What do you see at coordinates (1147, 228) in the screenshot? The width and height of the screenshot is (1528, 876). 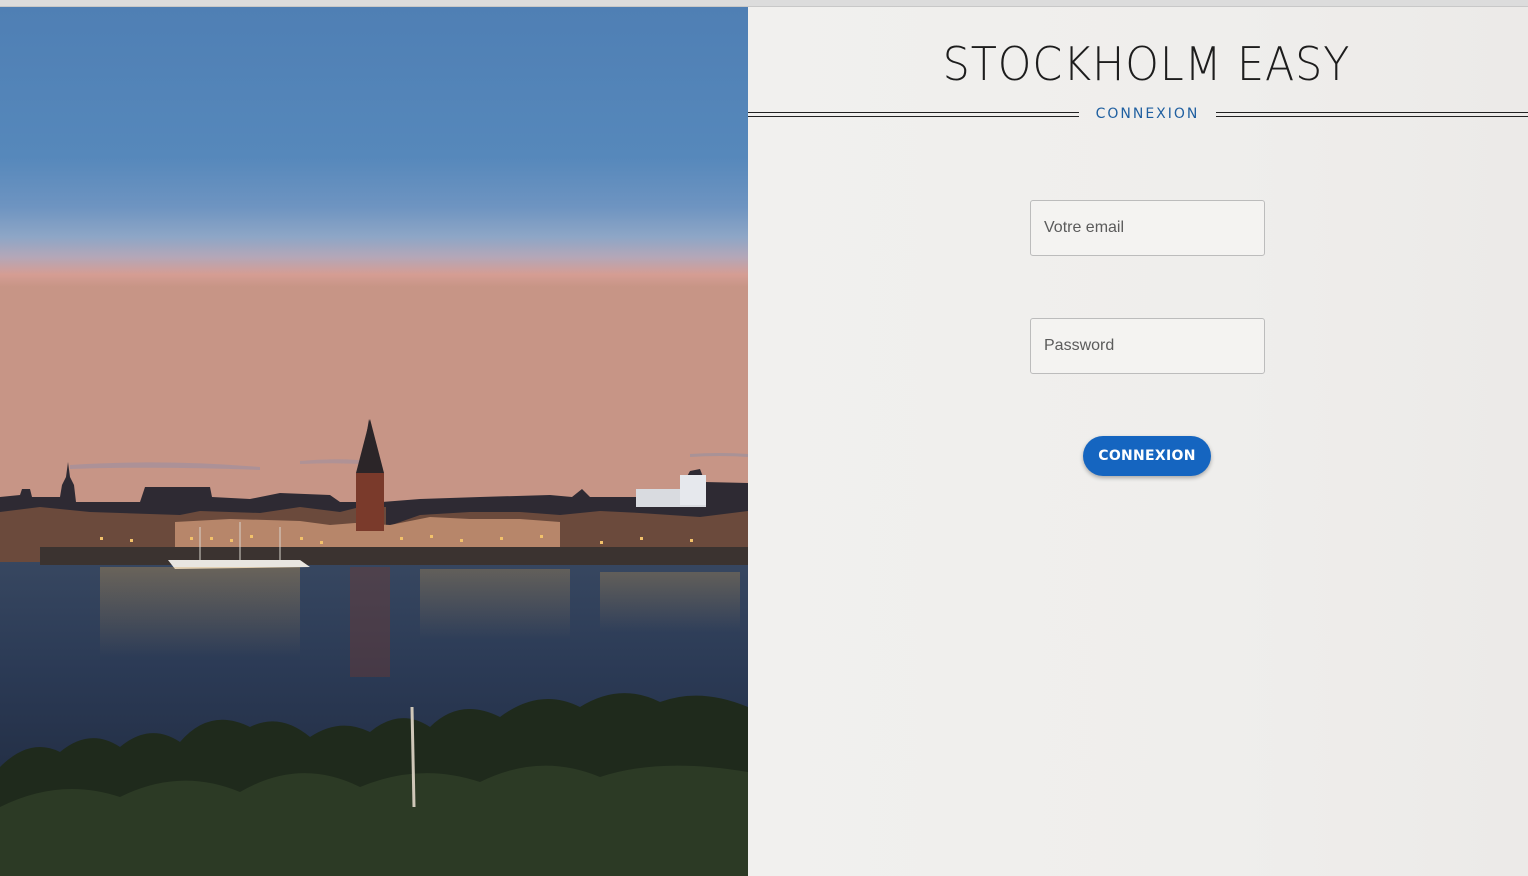 I see `email-field` at bounding box center [1147, 228].